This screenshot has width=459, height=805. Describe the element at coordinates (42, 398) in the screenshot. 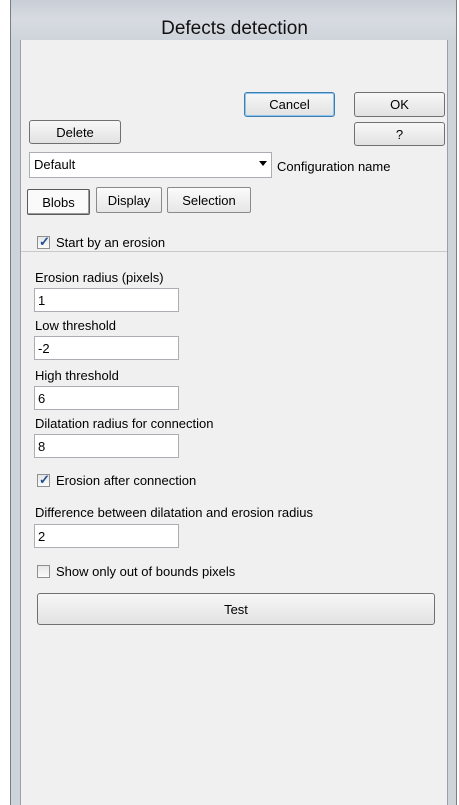

I see `high-threshold-value: 6` at that location.